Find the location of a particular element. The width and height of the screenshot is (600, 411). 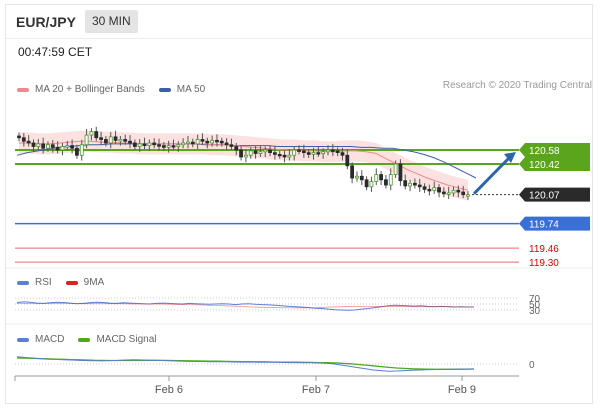

level-label-120.42: 120.42 is located at coordinates (544, 165).